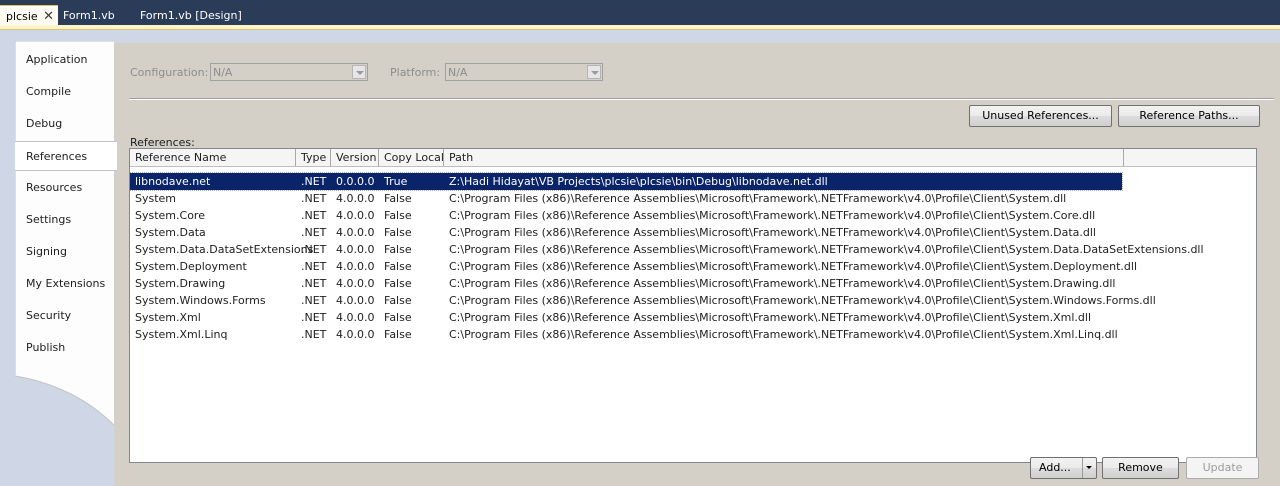 This screenshot has height=486, width=1280. Describe the element at coordinates (223, 72) in the screenshot. I see `configuration-value: N/A` at that location.